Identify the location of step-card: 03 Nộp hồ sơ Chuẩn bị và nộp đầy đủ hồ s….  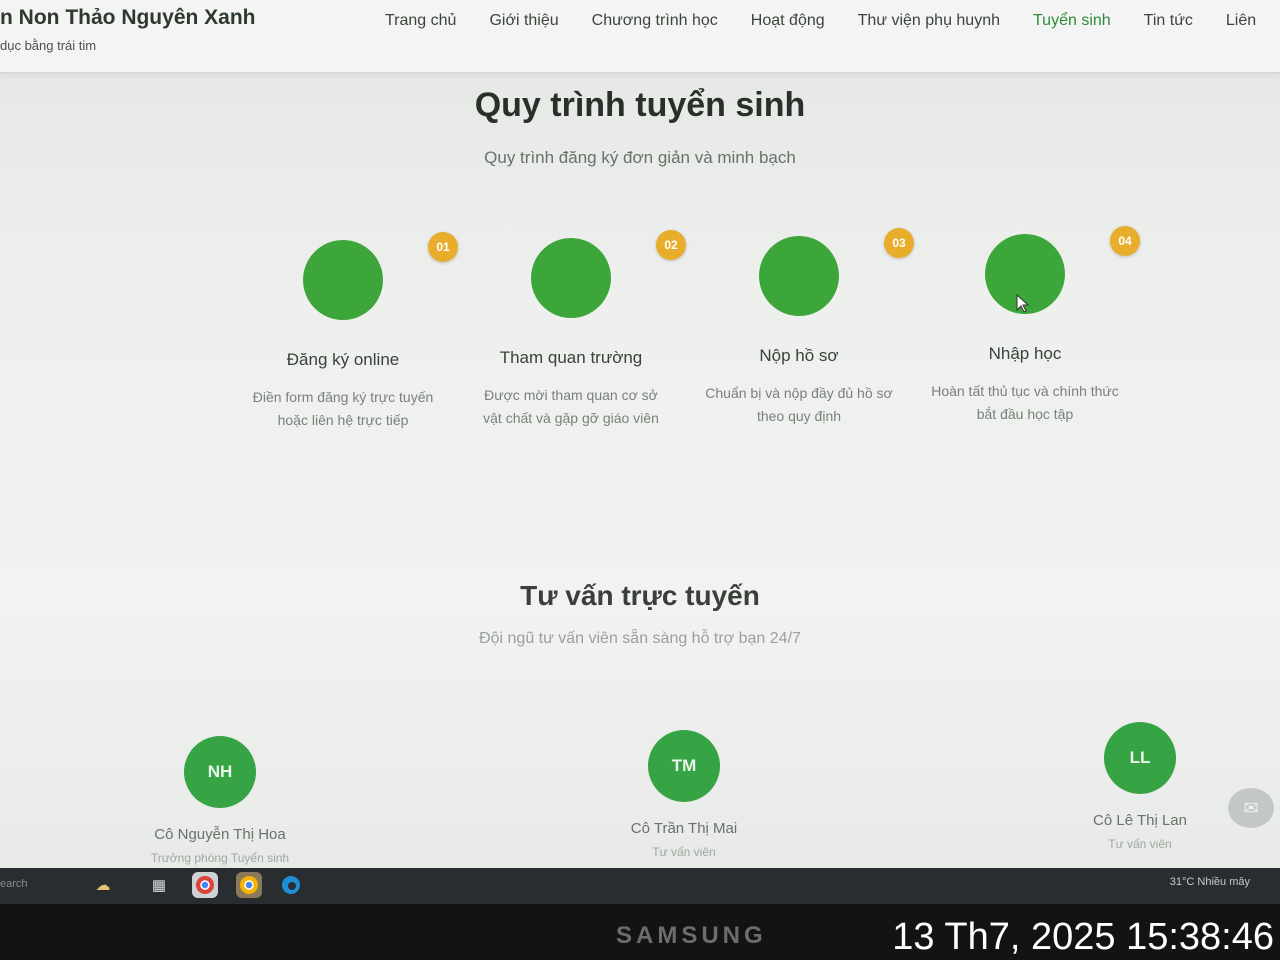
(799, 328).